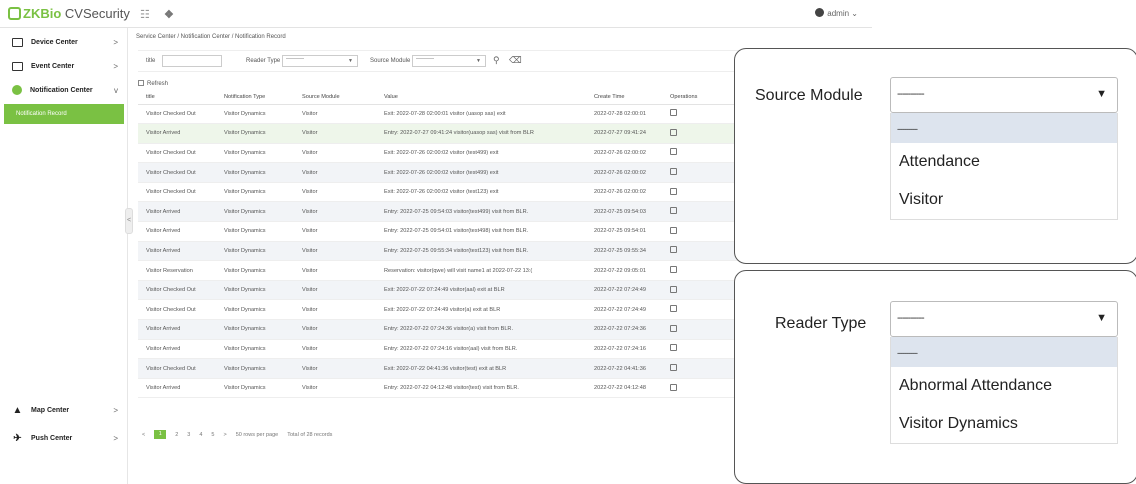  Describe the element at coordinates (449, 61) in the screenshot. I see `source-module-select: --------- ▼` at that location.